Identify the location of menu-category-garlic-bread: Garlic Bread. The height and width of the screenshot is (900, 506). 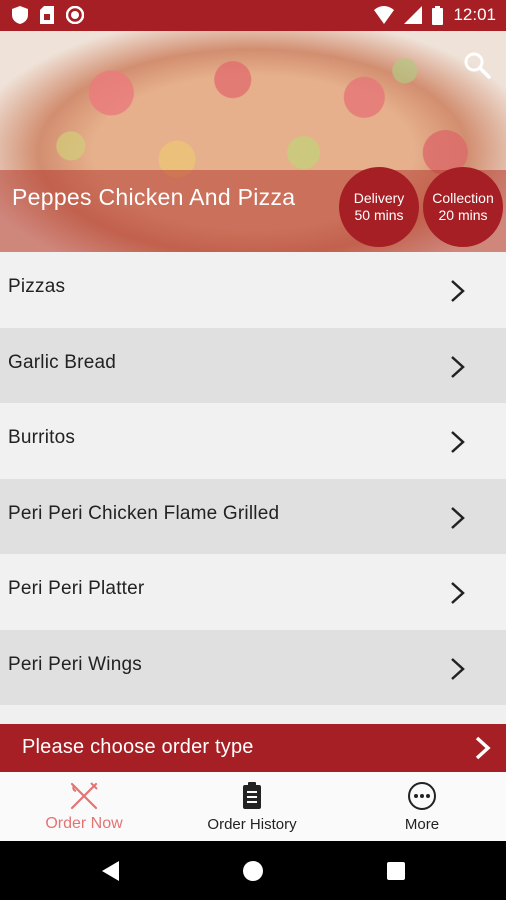
(253, 365).